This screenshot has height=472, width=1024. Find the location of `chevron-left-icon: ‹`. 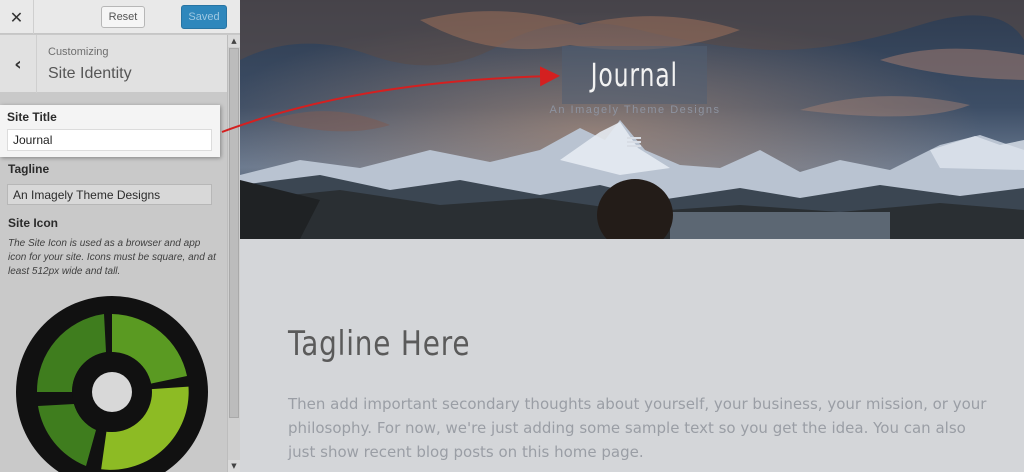

chevron-left-icon: ‹ is located at coordinates (18, 64).